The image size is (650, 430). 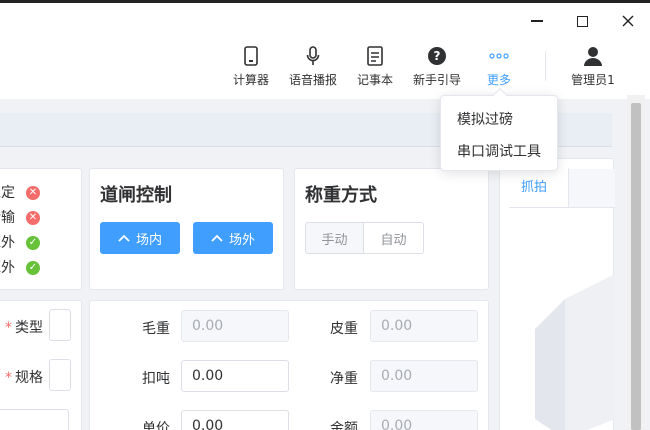 What do you see at coordinates (344, 425) in the screenshot?
I see `amount-label: 金额` at bounding box center [344, 425].